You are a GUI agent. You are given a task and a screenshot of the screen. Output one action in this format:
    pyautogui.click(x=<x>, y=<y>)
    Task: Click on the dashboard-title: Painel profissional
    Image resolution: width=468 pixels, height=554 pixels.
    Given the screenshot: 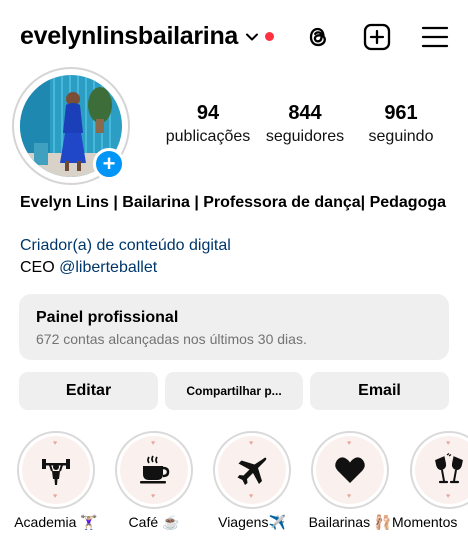 What is the action you would take?
    pyautogui.click(x=107, y=317)
    